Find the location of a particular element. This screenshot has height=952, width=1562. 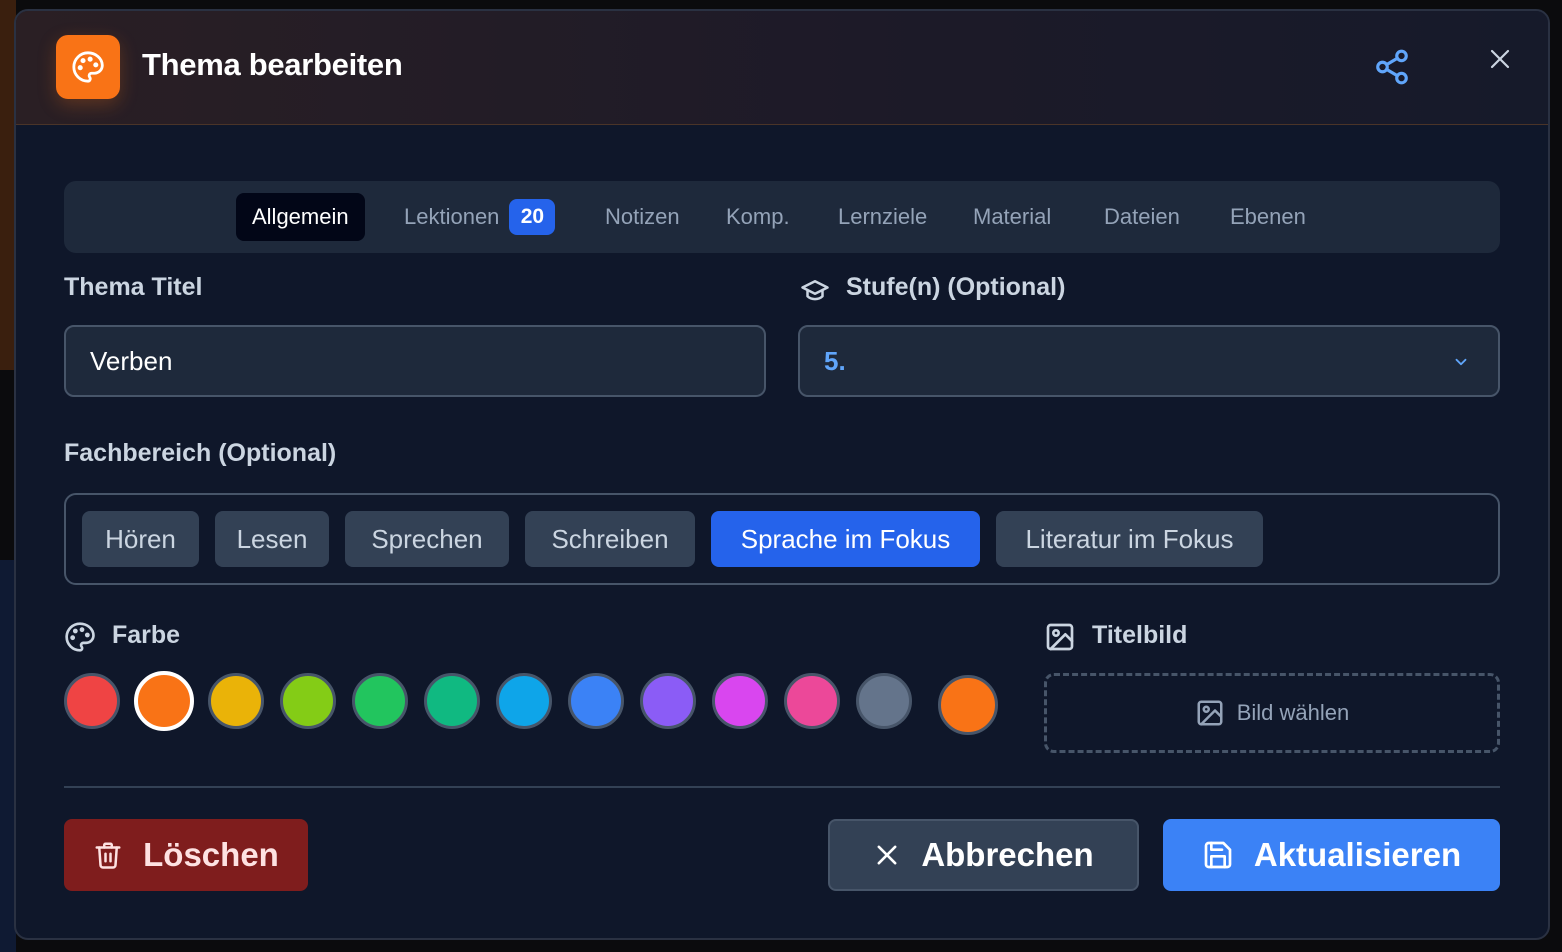

update-button: Aktualisieren is located at coordinates (1331, 855).